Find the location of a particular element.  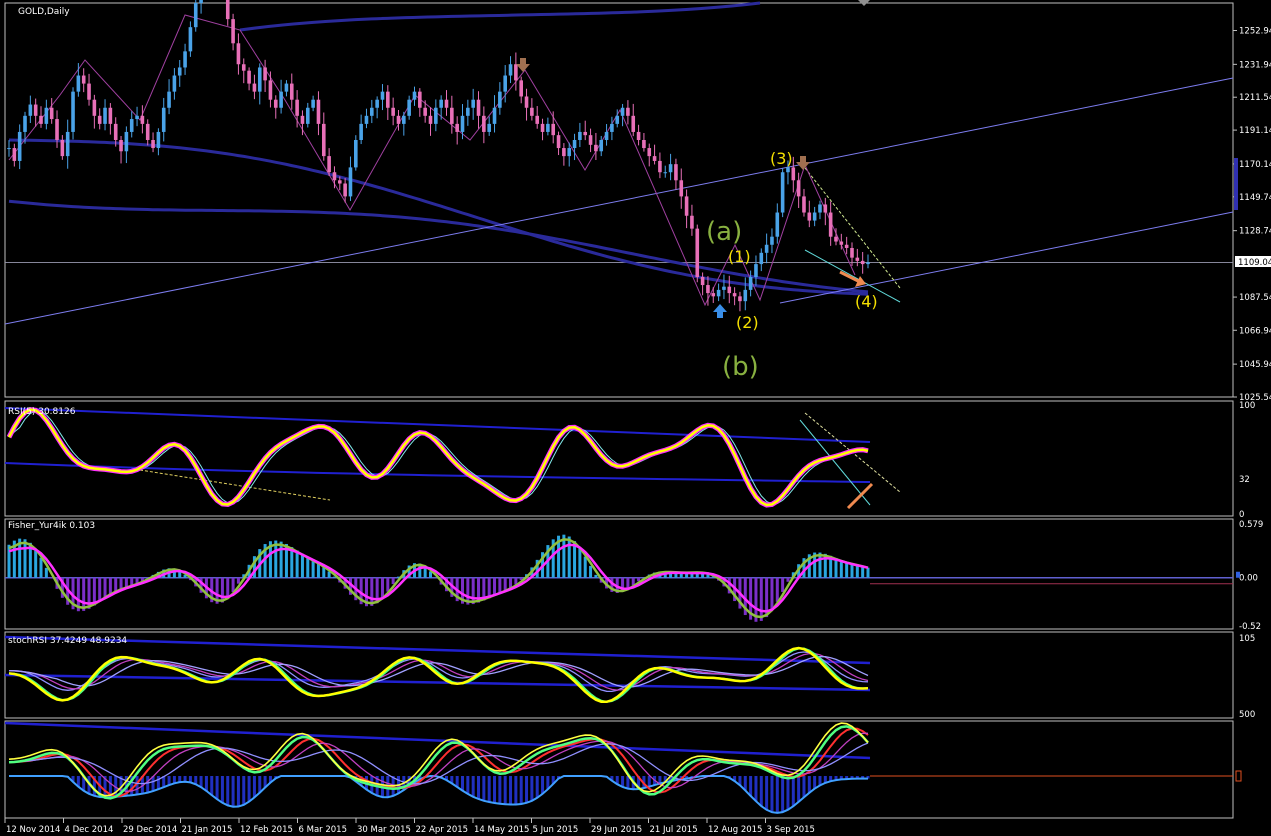

rsi-pane is located at coordinates (452, 458).